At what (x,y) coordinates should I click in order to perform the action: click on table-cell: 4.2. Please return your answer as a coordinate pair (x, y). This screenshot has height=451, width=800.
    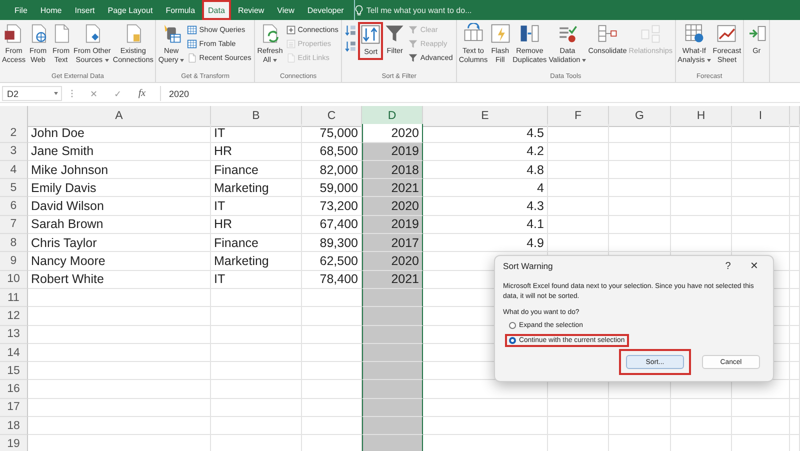
    Looking at the image, I should click on (485, 151).